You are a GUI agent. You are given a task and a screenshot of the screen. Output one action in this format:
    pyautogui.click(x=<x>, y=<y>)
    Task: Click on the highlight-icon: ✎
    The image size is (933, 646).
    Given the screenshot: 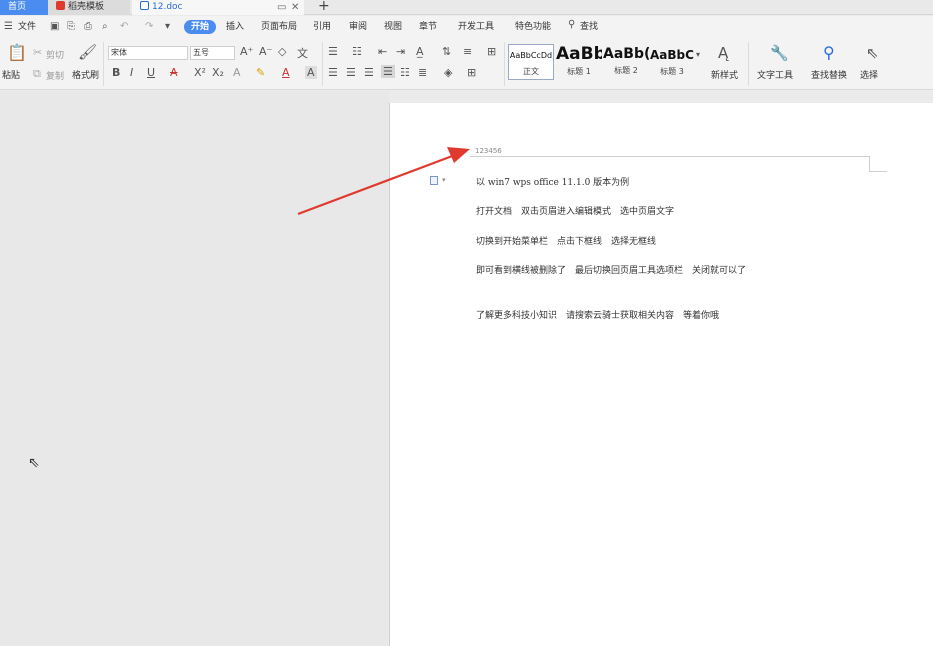 What is the action you would take?
    pyautogui.click(x=260, y=72)
    